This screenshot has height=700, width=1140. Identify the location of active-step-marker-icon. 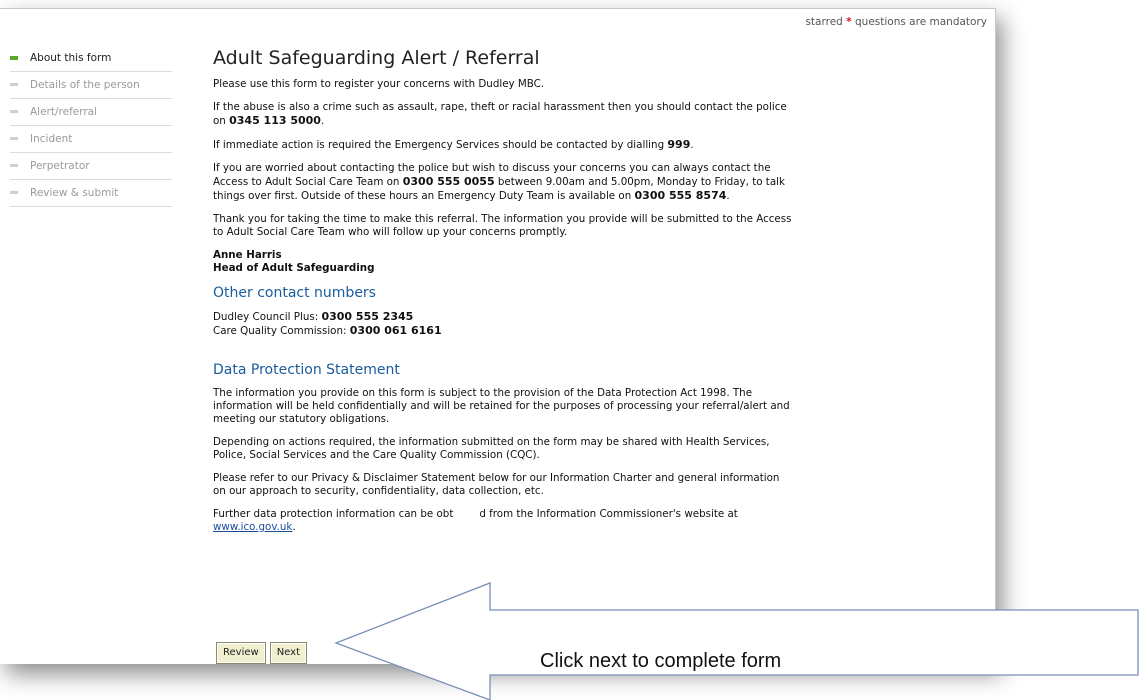
(14, 58).